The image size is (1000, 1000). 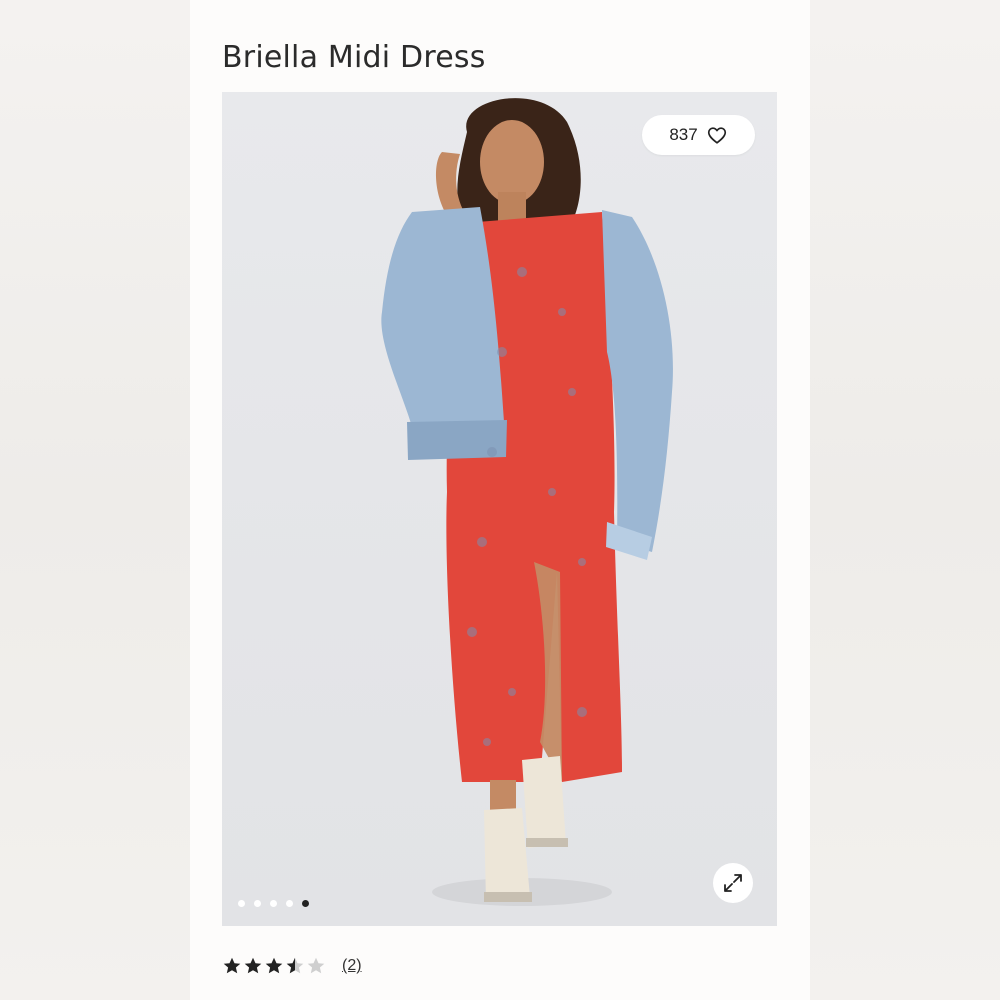 What do you see at coordinates (683, 134) in the screenshot?
I see `like-count: 837` at bounding box center [683, 134].